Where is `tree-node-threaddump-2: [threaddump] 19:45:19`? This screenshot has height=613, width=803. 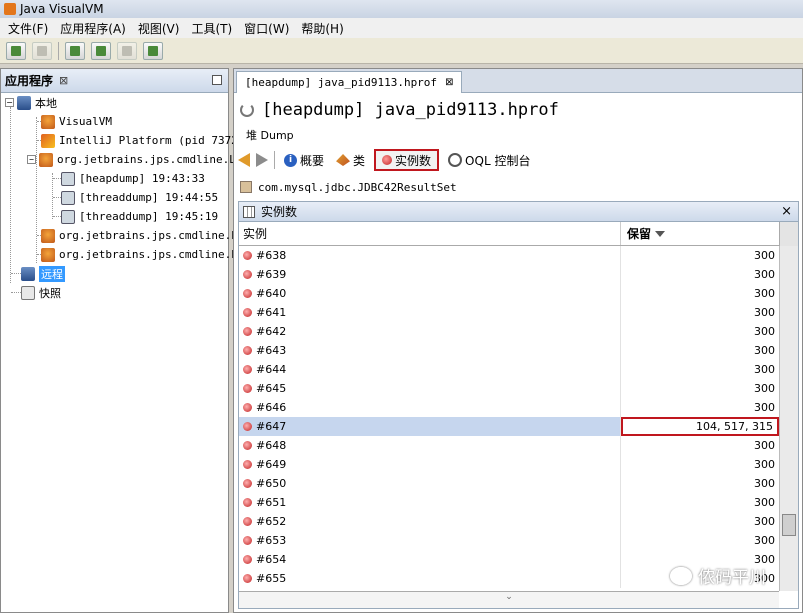
tree-node-threaddump-2: [threaddump] 19:45:19 is located at coordinates (139, 216).